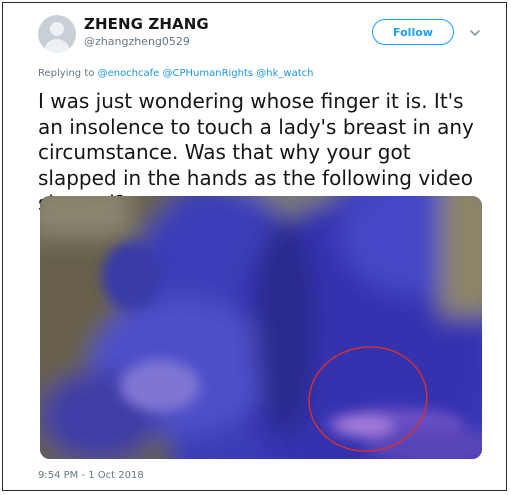 The width and height of the screenshot is (511, 495). What do you see at coordinates (66, 73) in the screenshot?
I see `reply-prefix: Replying to` at bounding box center [66, 73].